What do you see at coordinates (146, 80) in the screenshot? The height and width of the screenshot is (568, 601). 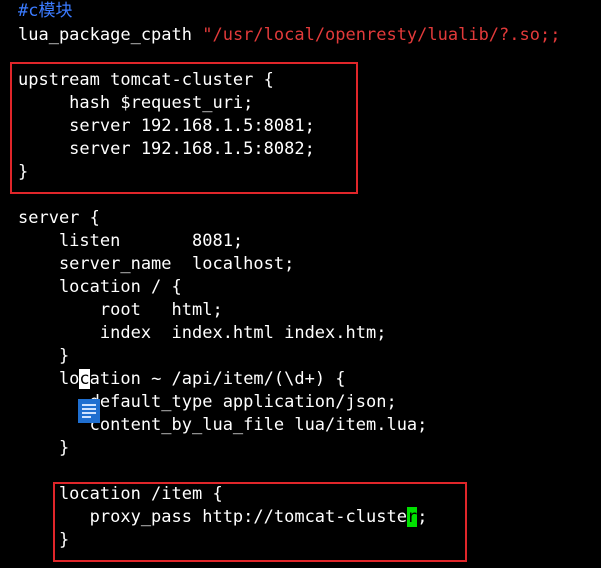 I see `upstream-line: upstream tomcat-cluster {` at bounding box center [146, 80].